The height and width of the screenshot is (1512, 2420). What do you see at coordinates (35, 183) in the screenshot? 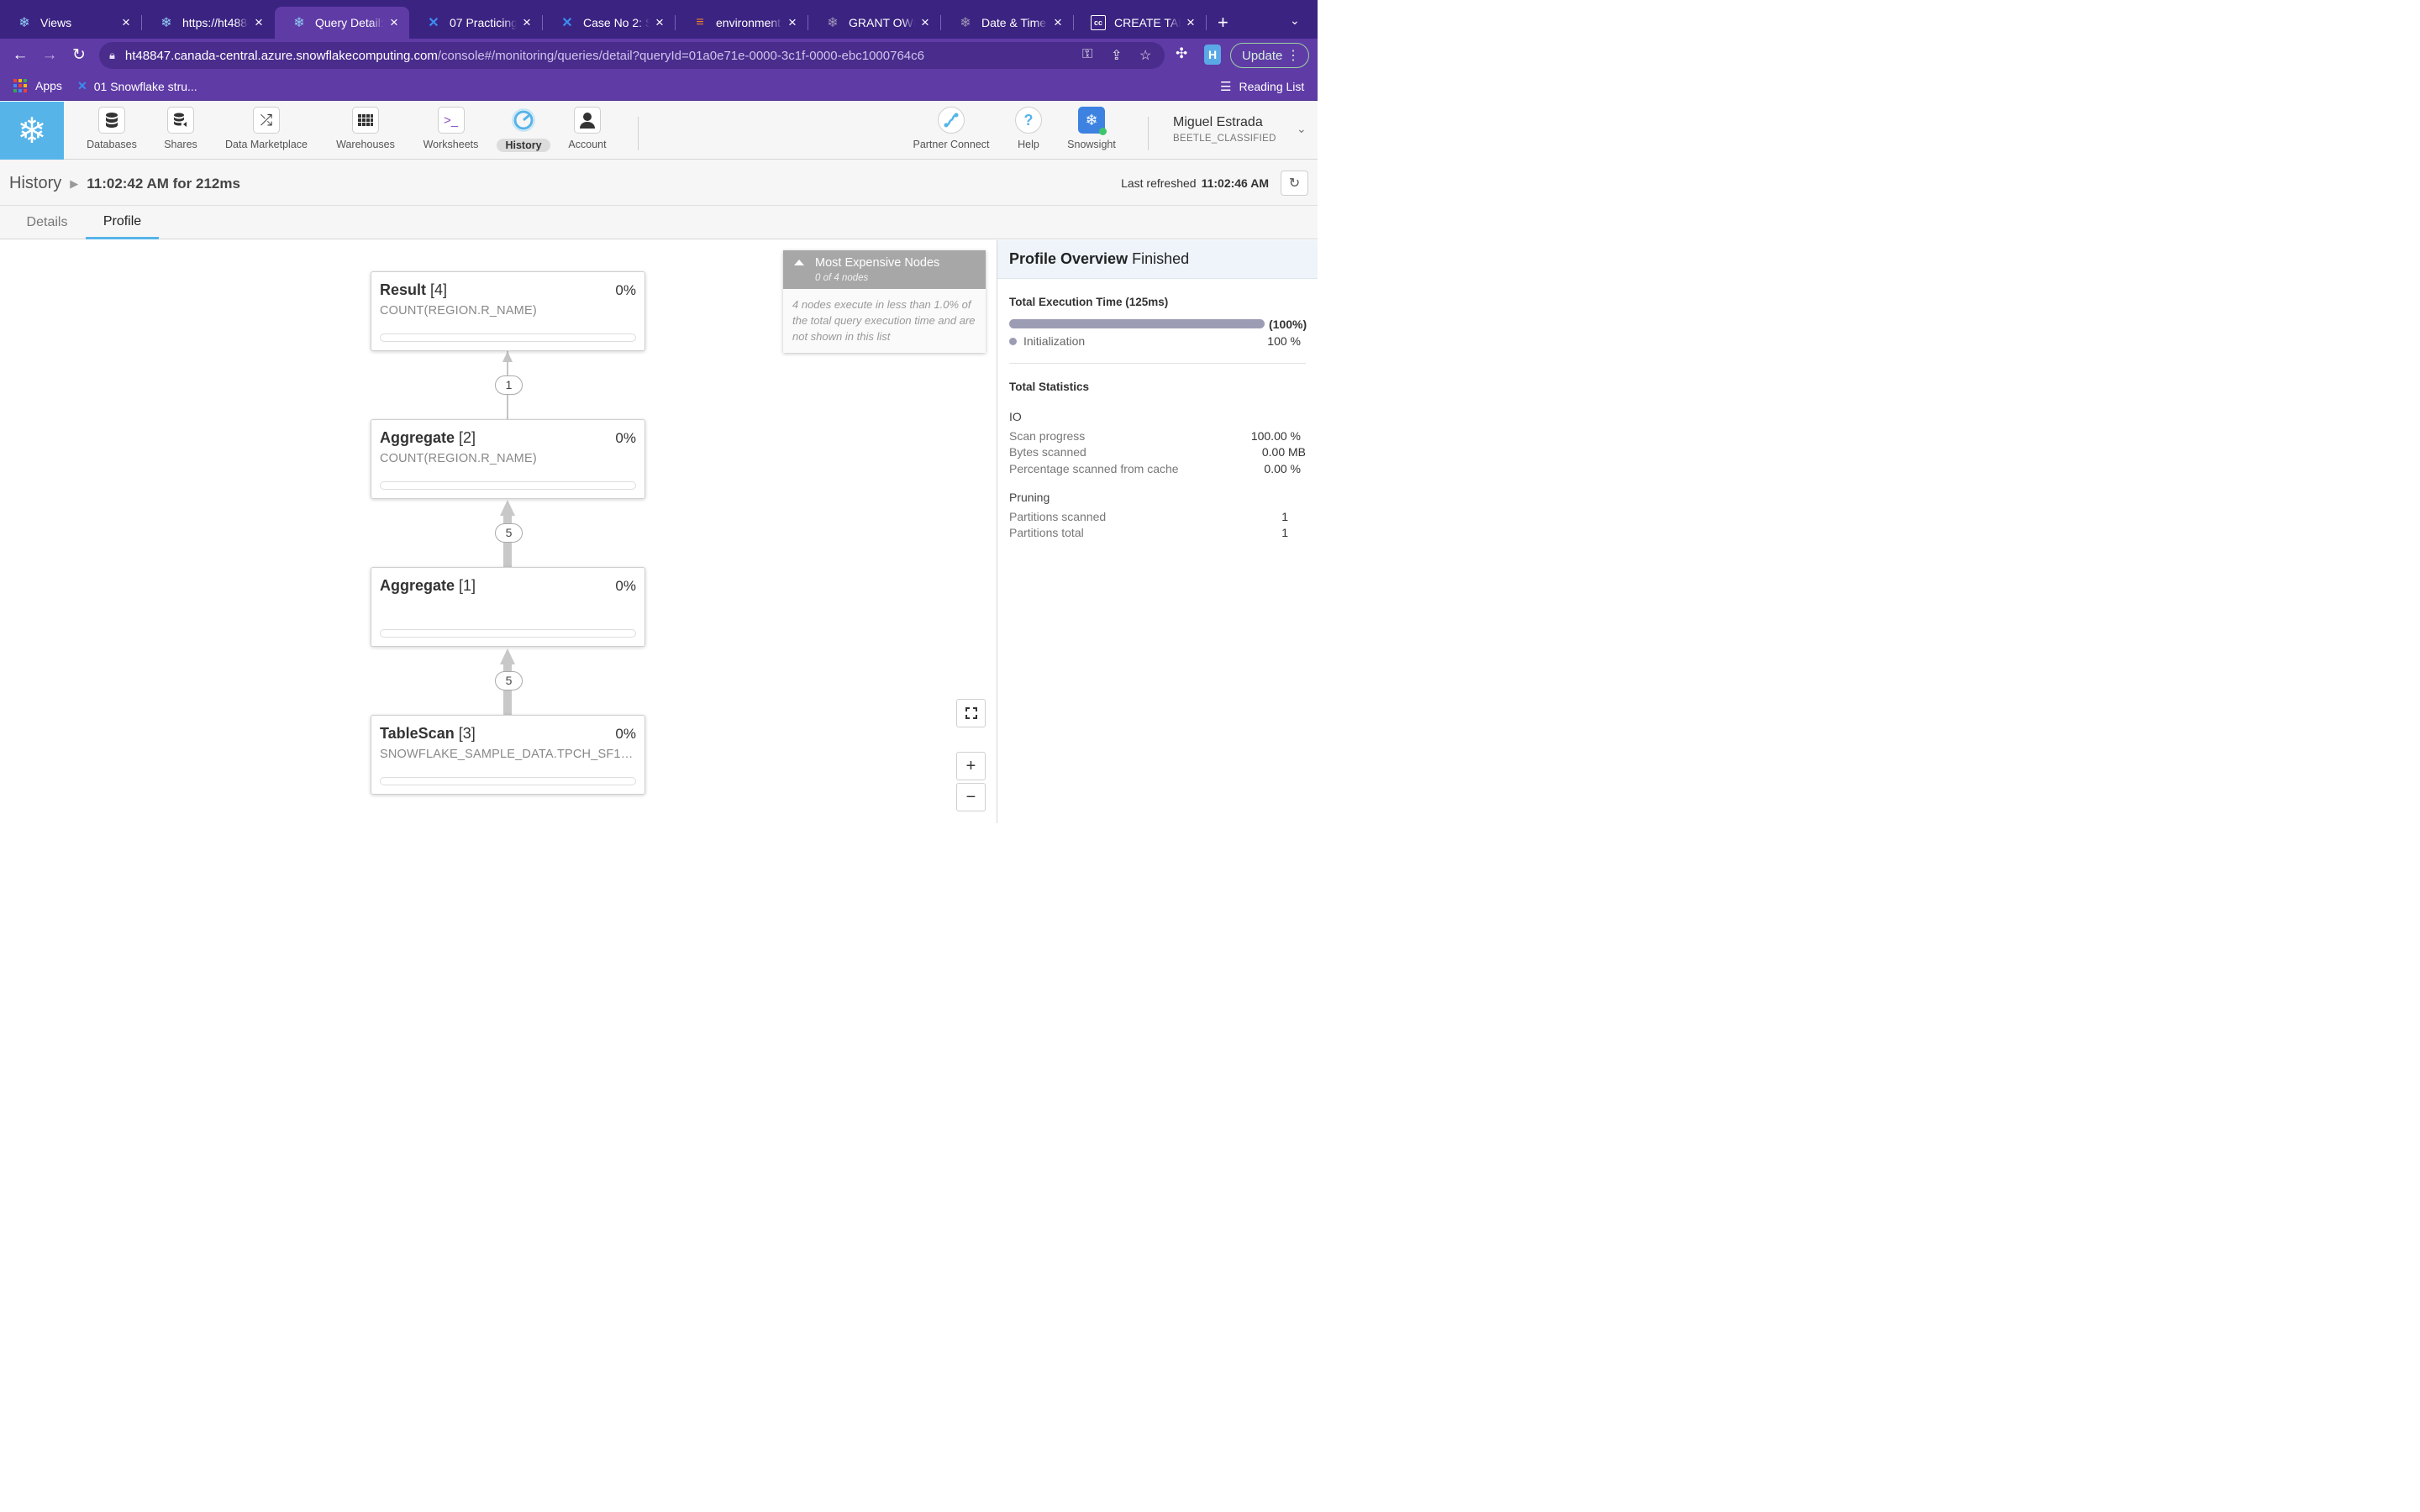
I see `breadcrumb-history: History` at bounding box center [35, 183].